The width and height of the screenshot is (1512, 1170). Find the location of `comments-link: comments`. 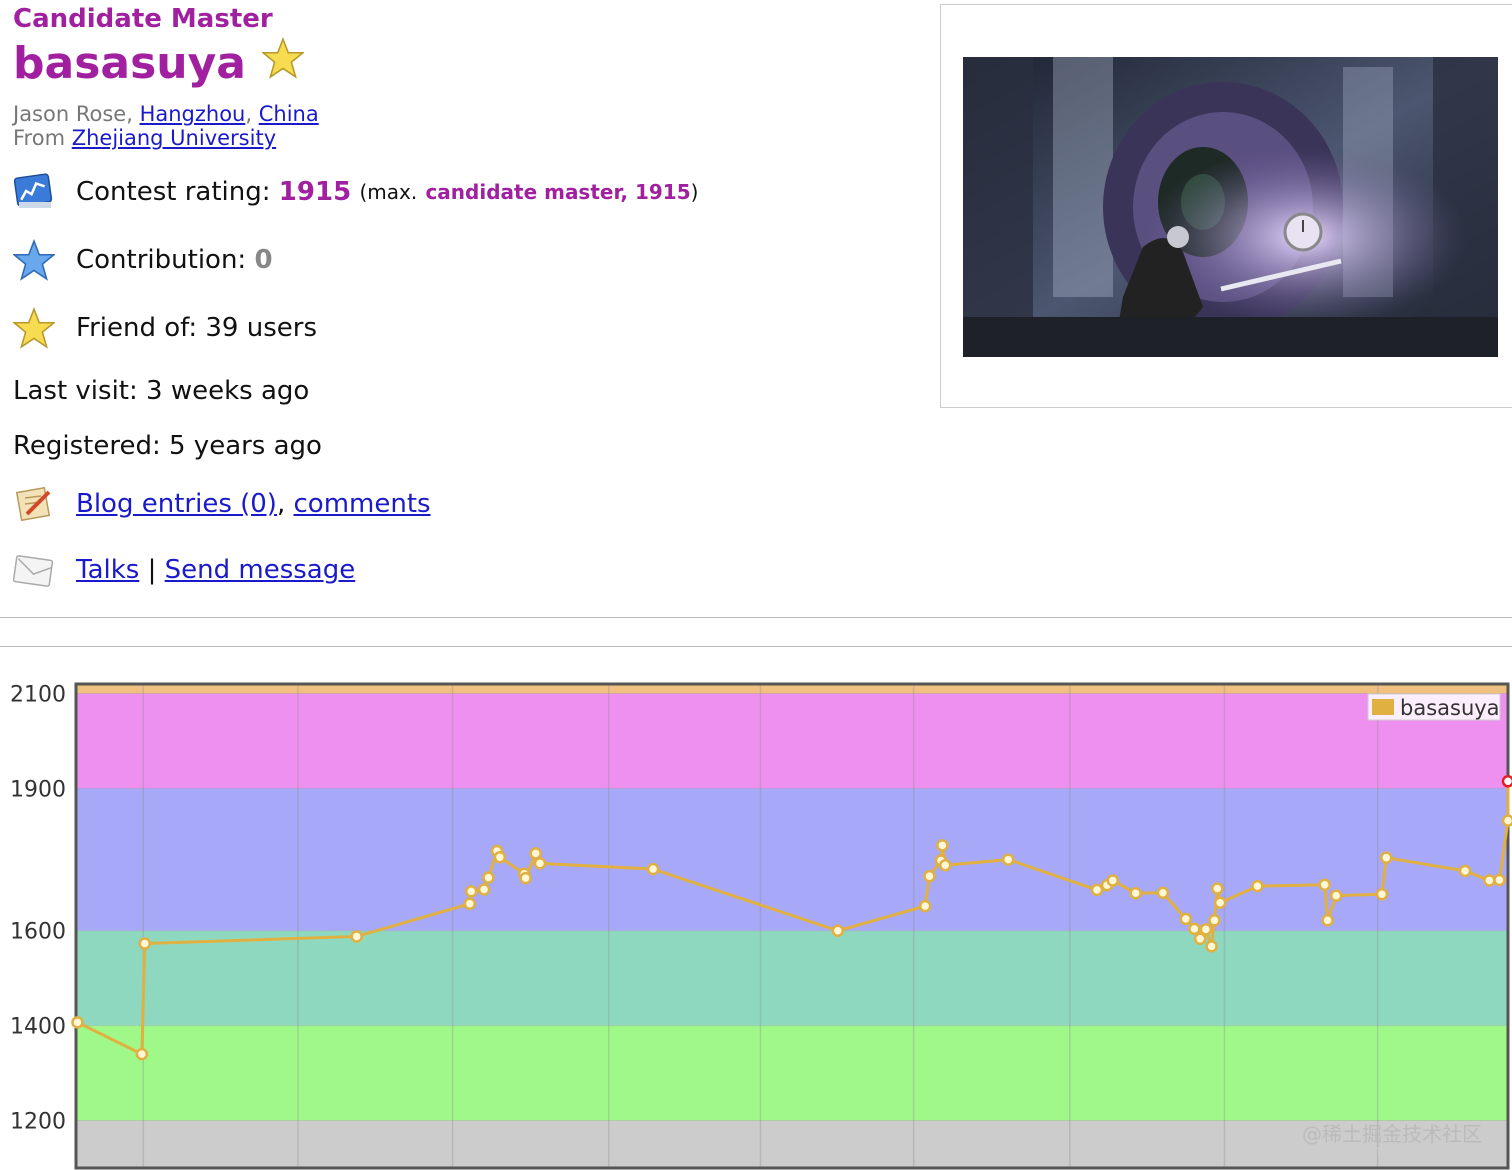

comments-link: comments is located at coordinates (362, 504).